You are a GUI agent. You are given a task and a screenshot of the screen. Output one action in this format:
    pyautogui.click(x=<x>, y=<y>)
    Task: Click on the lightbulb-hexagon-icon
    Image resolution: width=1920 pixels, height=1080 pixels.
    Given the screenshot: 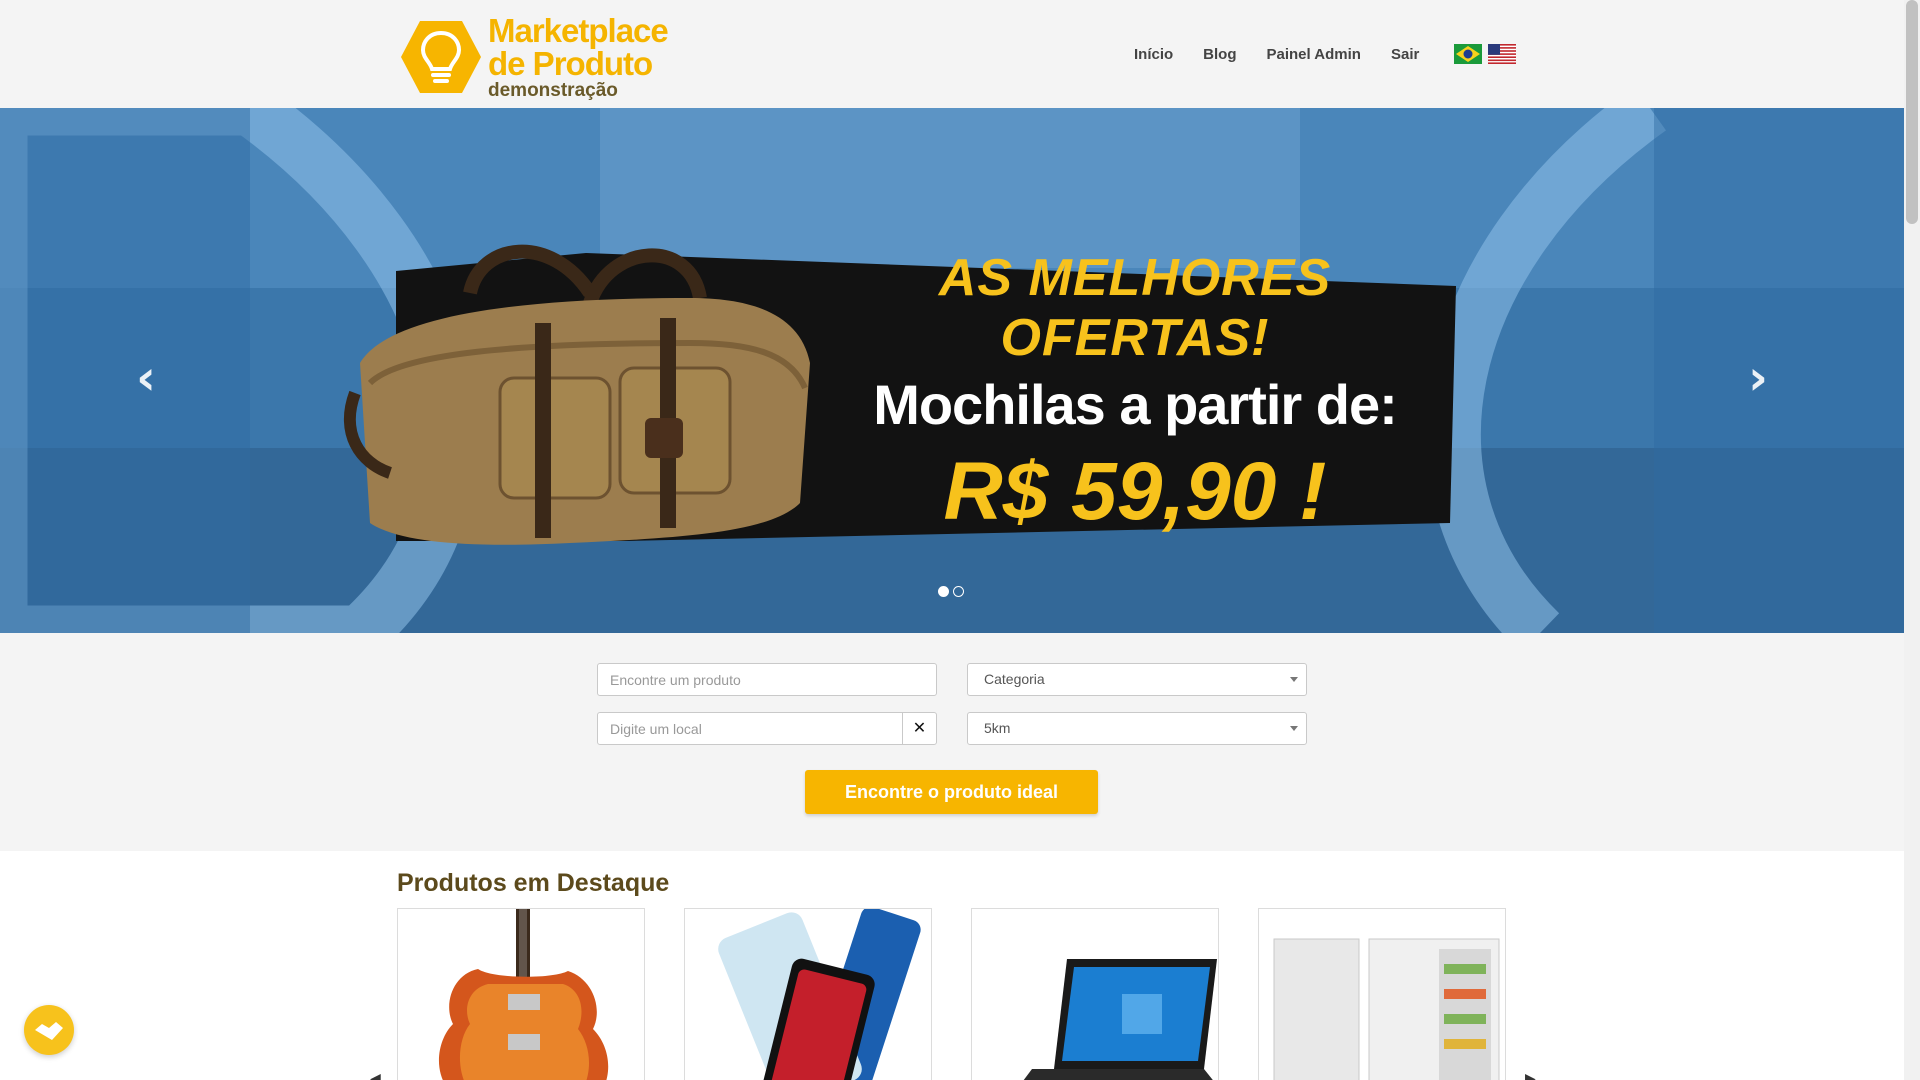 What is the action you would take?
    pyautogui.click(x=441, y=57)
    